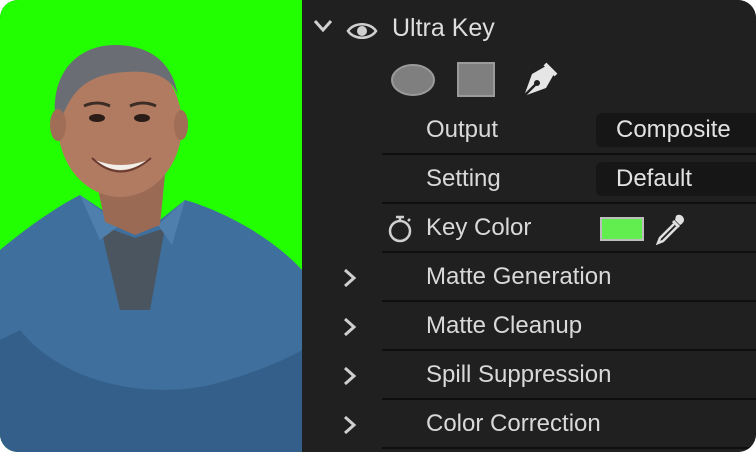 The height and width of the screenshot is (452, 756). Describe the element at coordinates (539, 80) in the screenshot. I see `pen-mask-icon` at that location.